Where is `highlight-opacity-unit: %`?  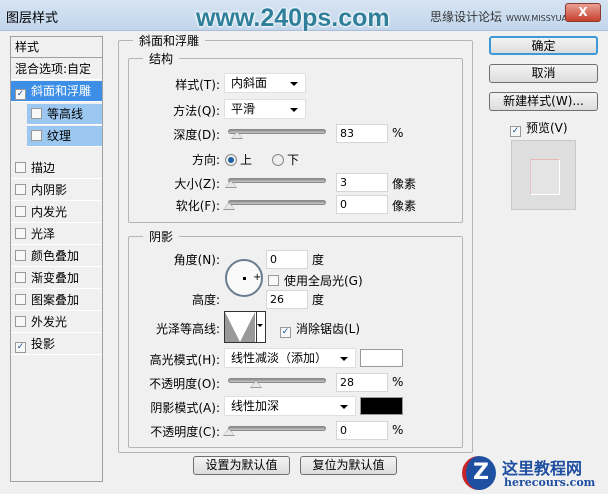
highlight-opacity-unit: % is located at coordinates (398, 382).